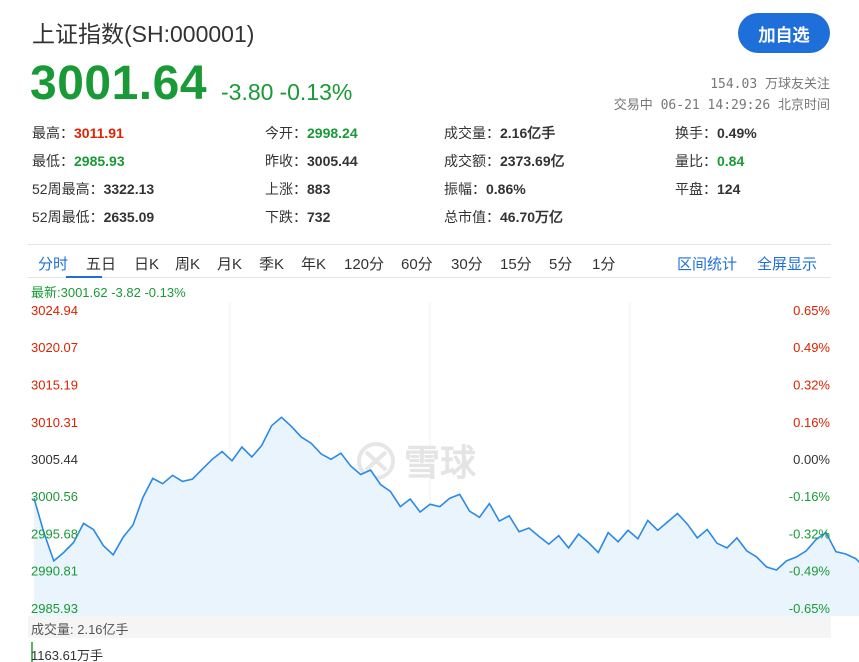 This screenshot has height=662, width=859. What do you see at coordinates (54, 384) in the screenshot?
I see `y-axis-left-tick: 3015.19` at bounding box center [54, 384].